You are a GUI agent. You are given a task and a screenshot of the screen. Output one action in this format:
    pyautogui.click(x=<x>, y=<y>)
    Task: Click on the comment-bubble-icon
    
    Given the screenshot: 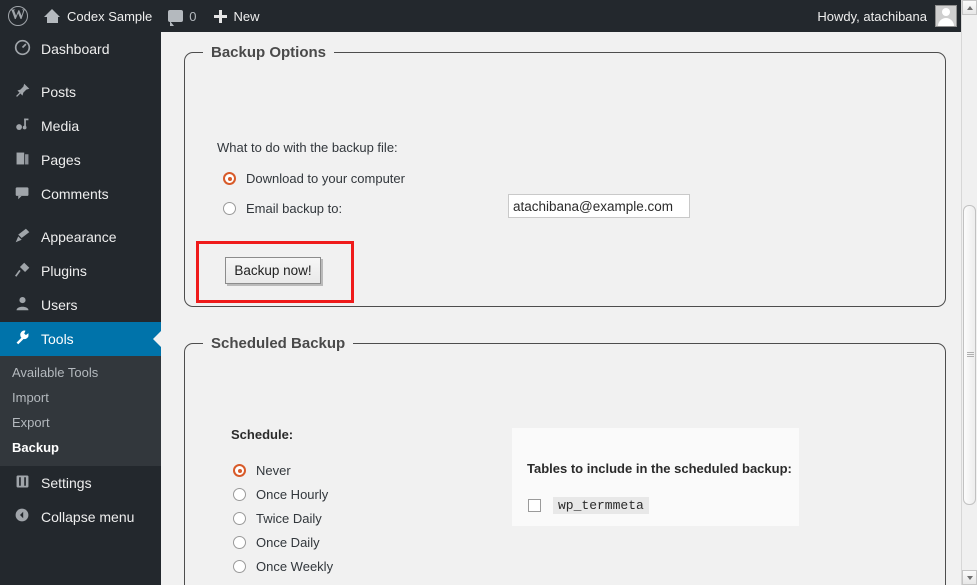 What is the action you would take?
    pyautogui.click(x=176, y=18)
    